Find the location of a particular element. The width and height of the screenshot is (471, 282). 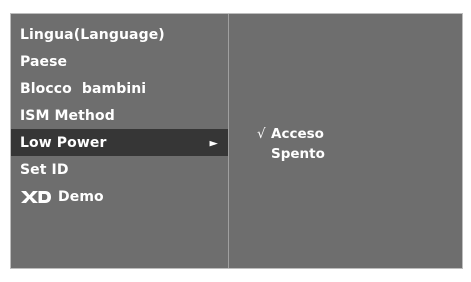

menu-item-label: ISM Method is located at coordinates (67, 115).